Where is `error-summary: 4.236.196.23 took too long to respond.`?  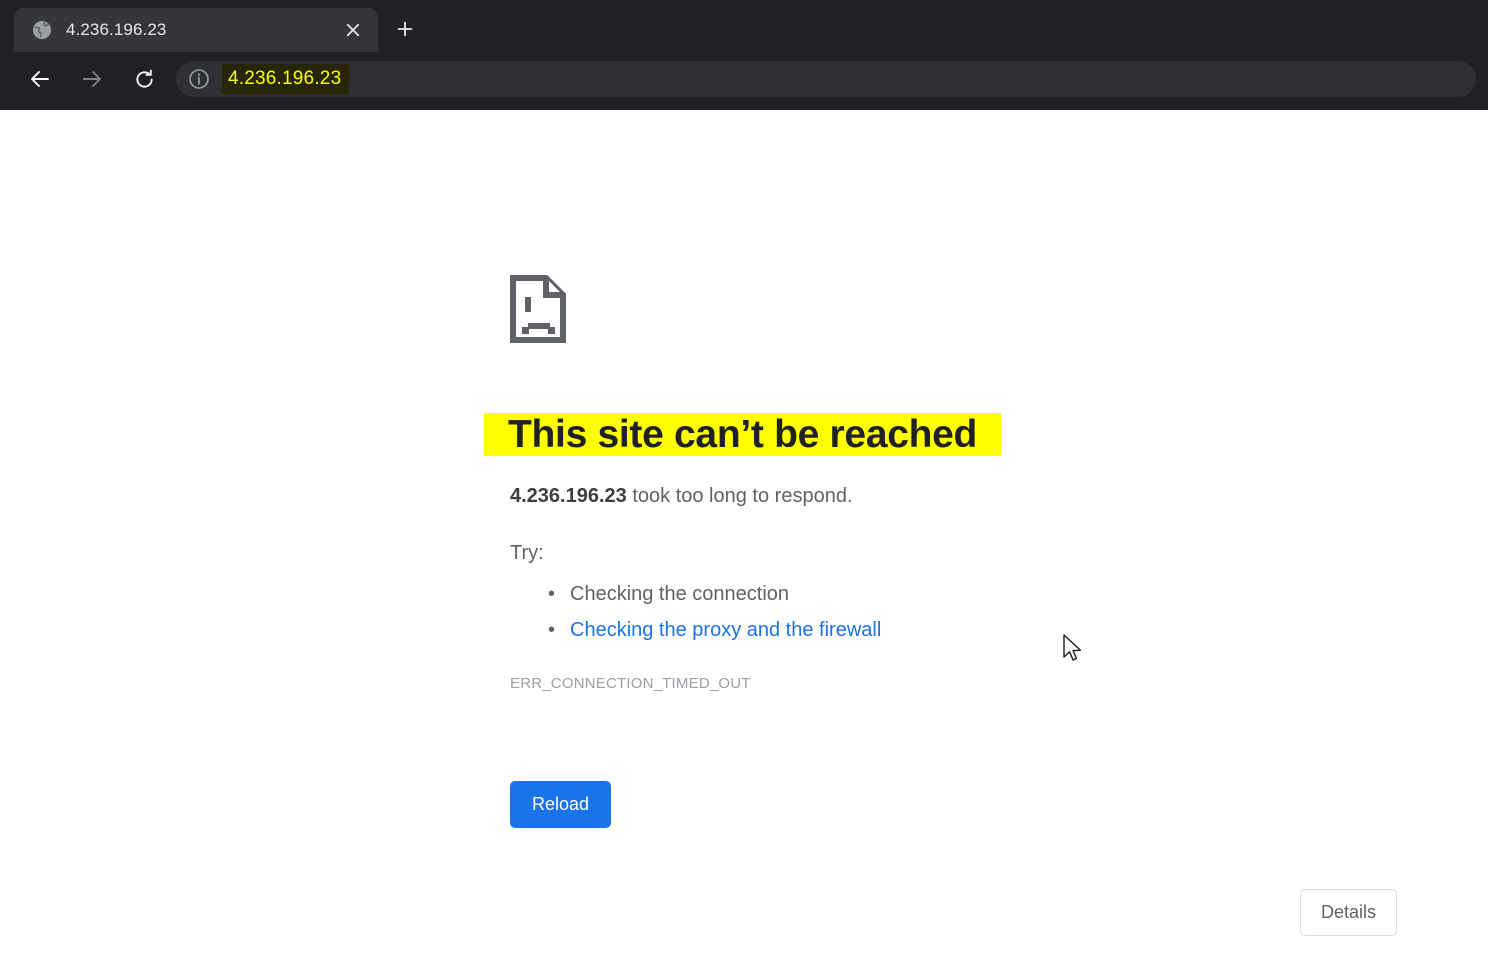
error-summary: 4.236.196.23 took too long to respond. is located at coordinates (681, 496).